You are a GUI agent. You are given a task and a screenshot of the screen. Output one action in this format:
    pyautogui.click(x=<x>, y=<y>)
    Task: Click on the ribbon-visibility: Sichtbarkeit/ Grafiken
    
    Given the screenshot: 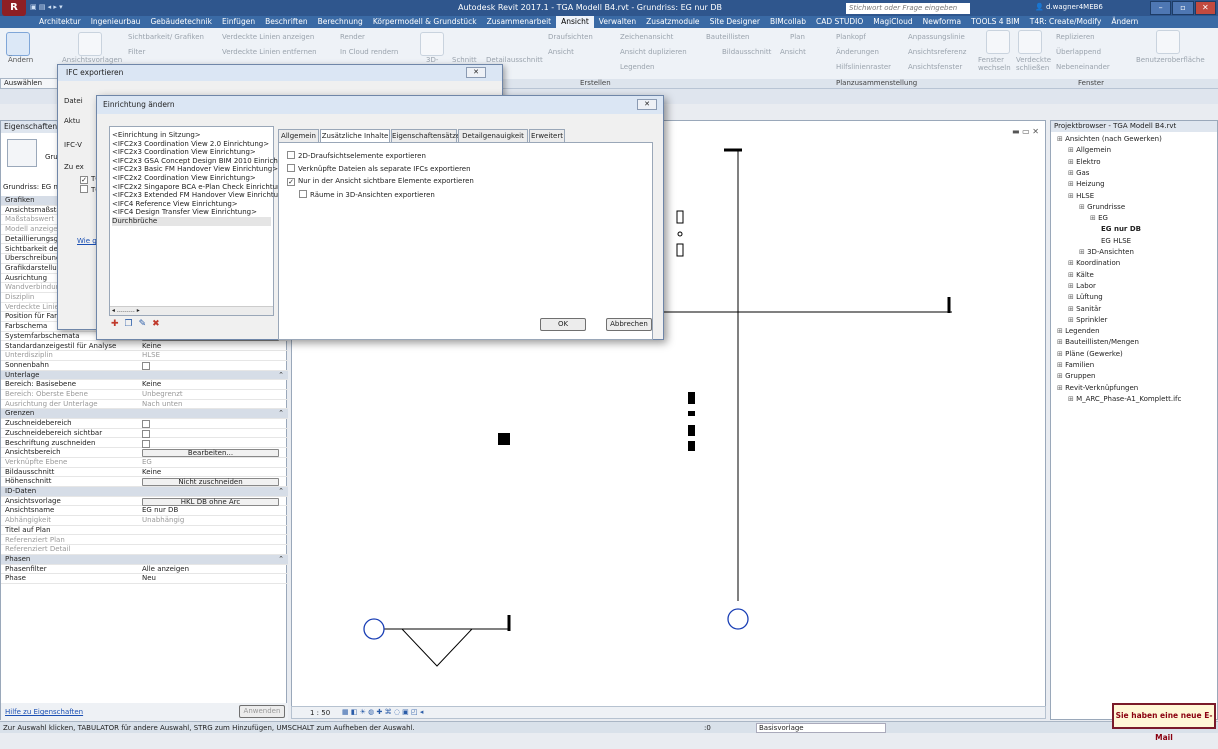 What is the action you would take?
    pyautogui.click(x=166, y=37)
    